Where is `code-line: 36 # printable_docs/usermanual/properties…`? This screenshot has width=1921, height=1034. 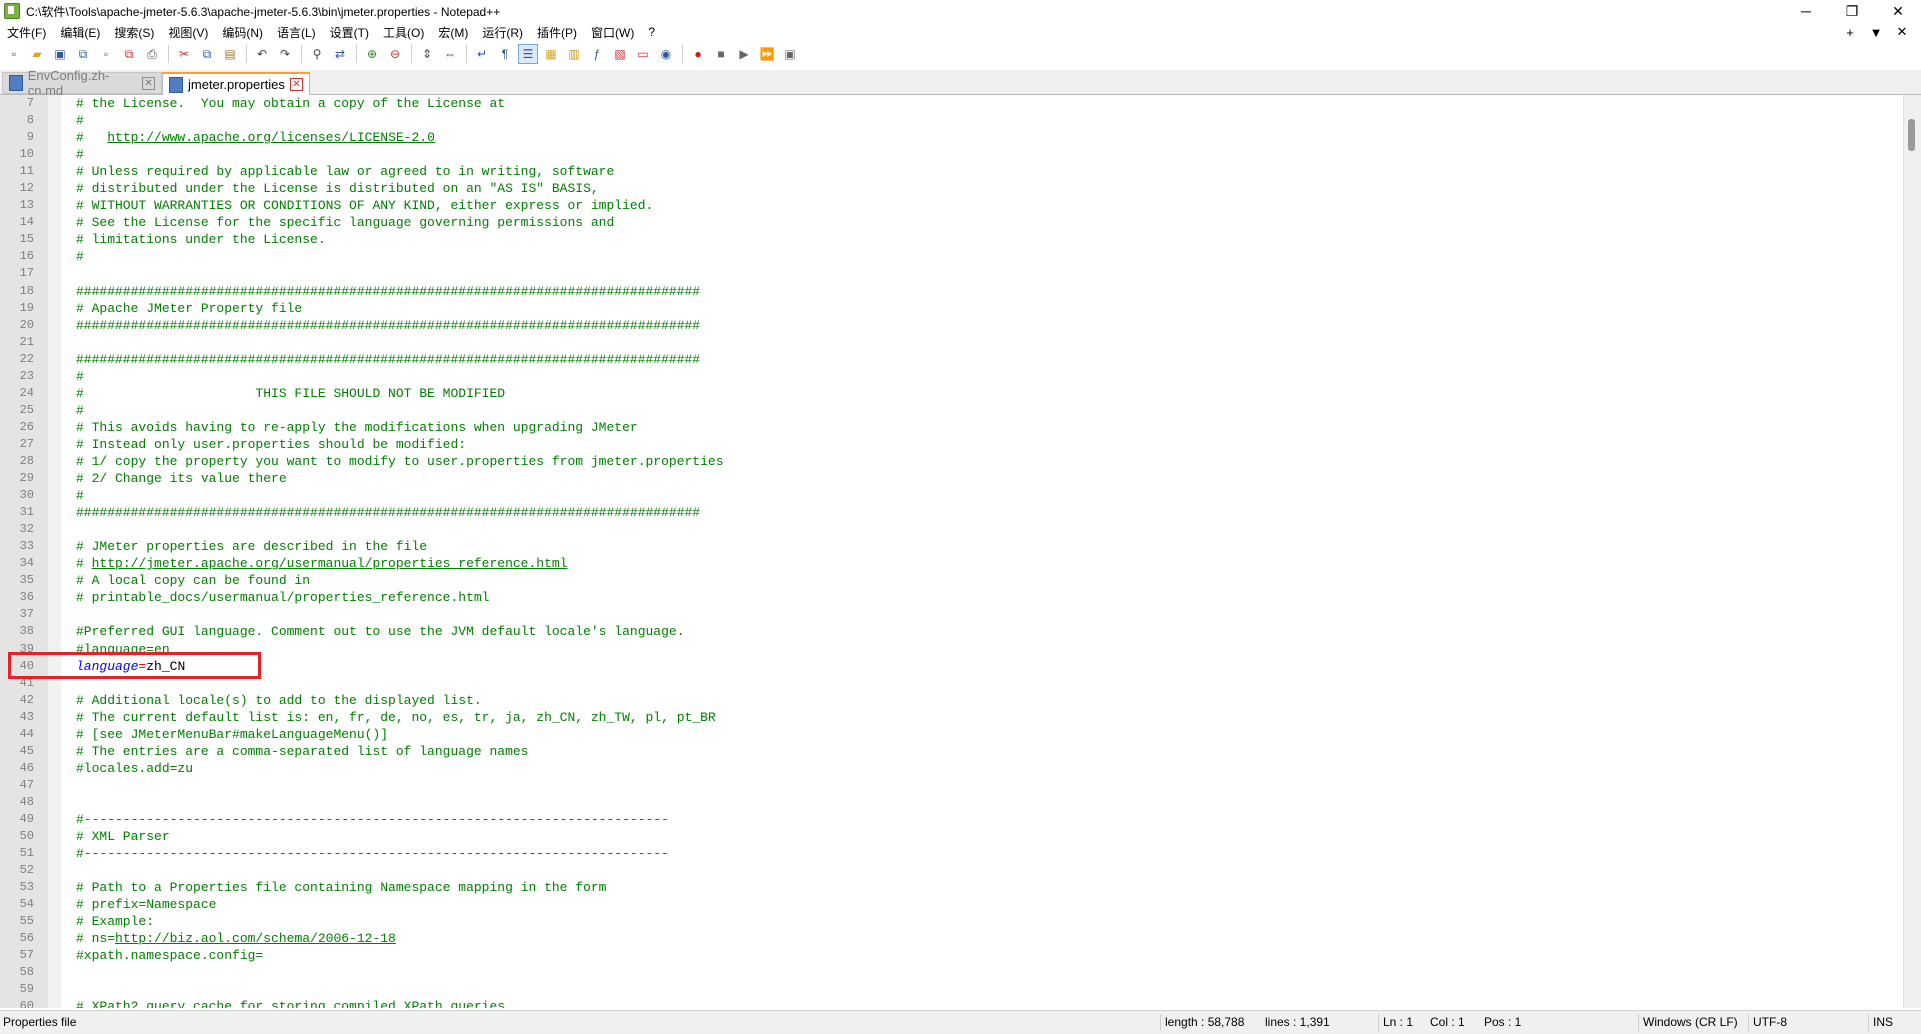 code-line: 36 # printable_docs/usermanual/properties… is located at coordinates (952, 597).